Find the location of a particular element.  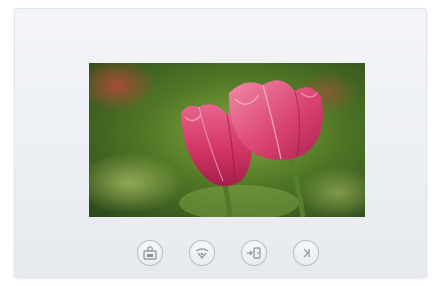

talk-icon is located at coordinates (202, 253).